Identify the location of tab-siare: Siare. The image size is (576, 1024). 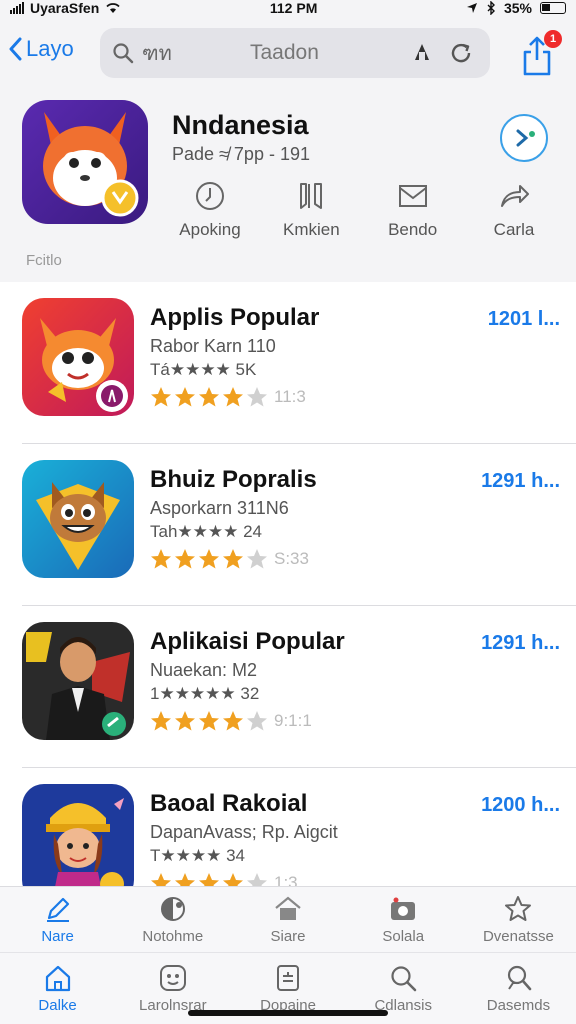
(287, 919).